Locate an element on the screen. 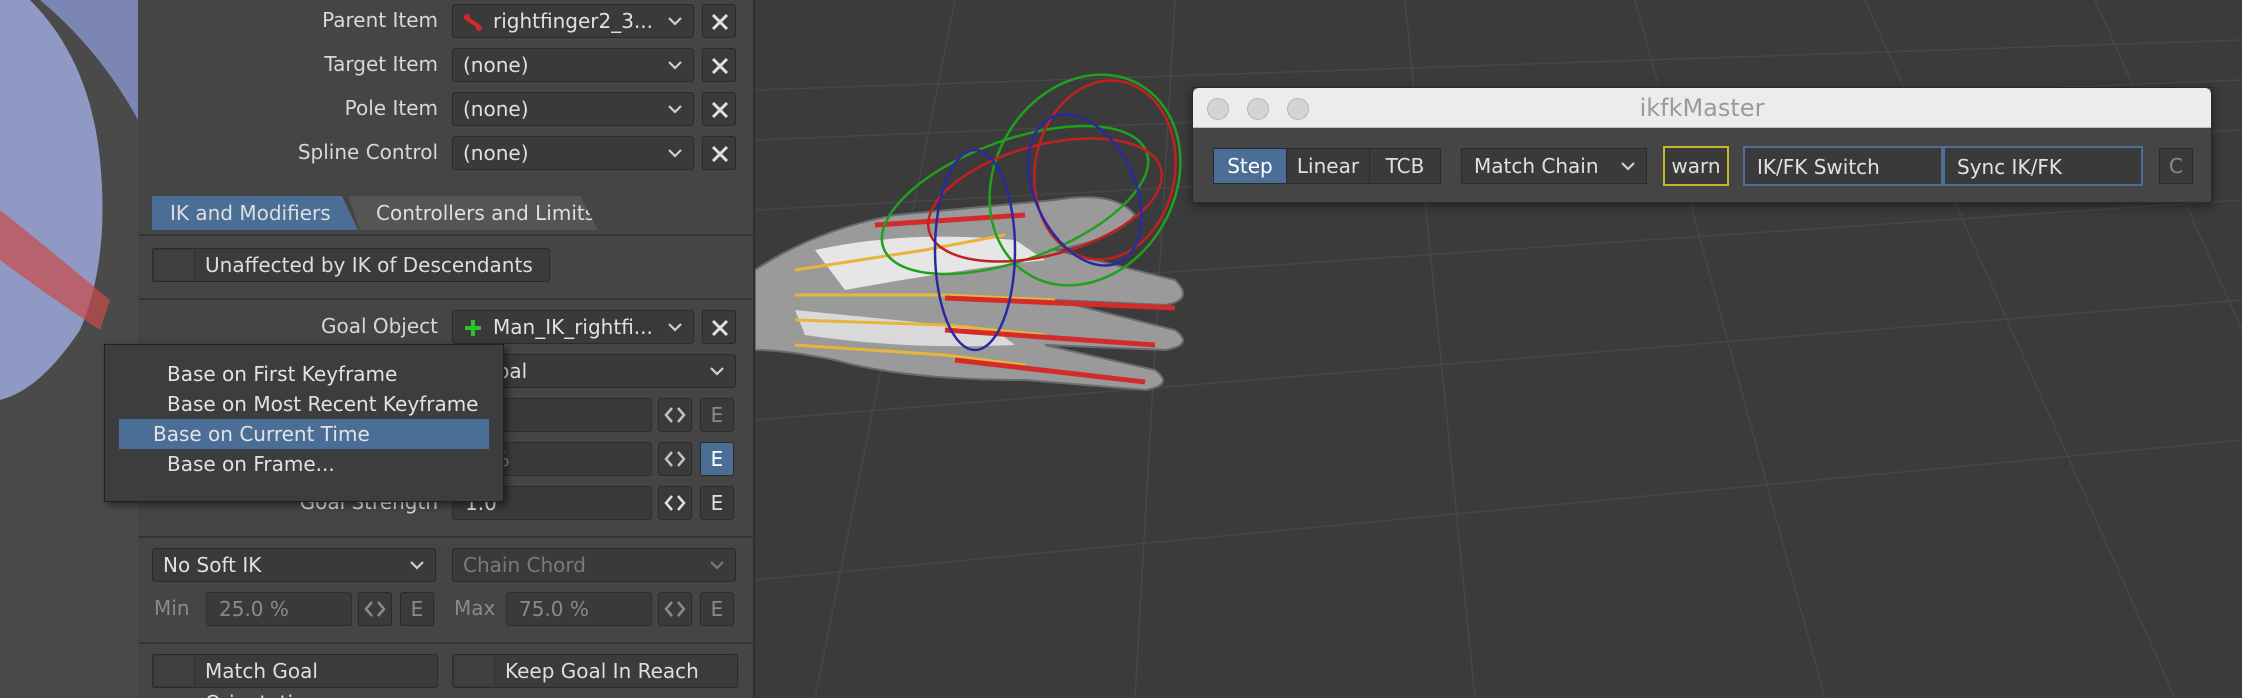 The image size is (2242, 698). null-object-icon is located at coordinates (473, 328).